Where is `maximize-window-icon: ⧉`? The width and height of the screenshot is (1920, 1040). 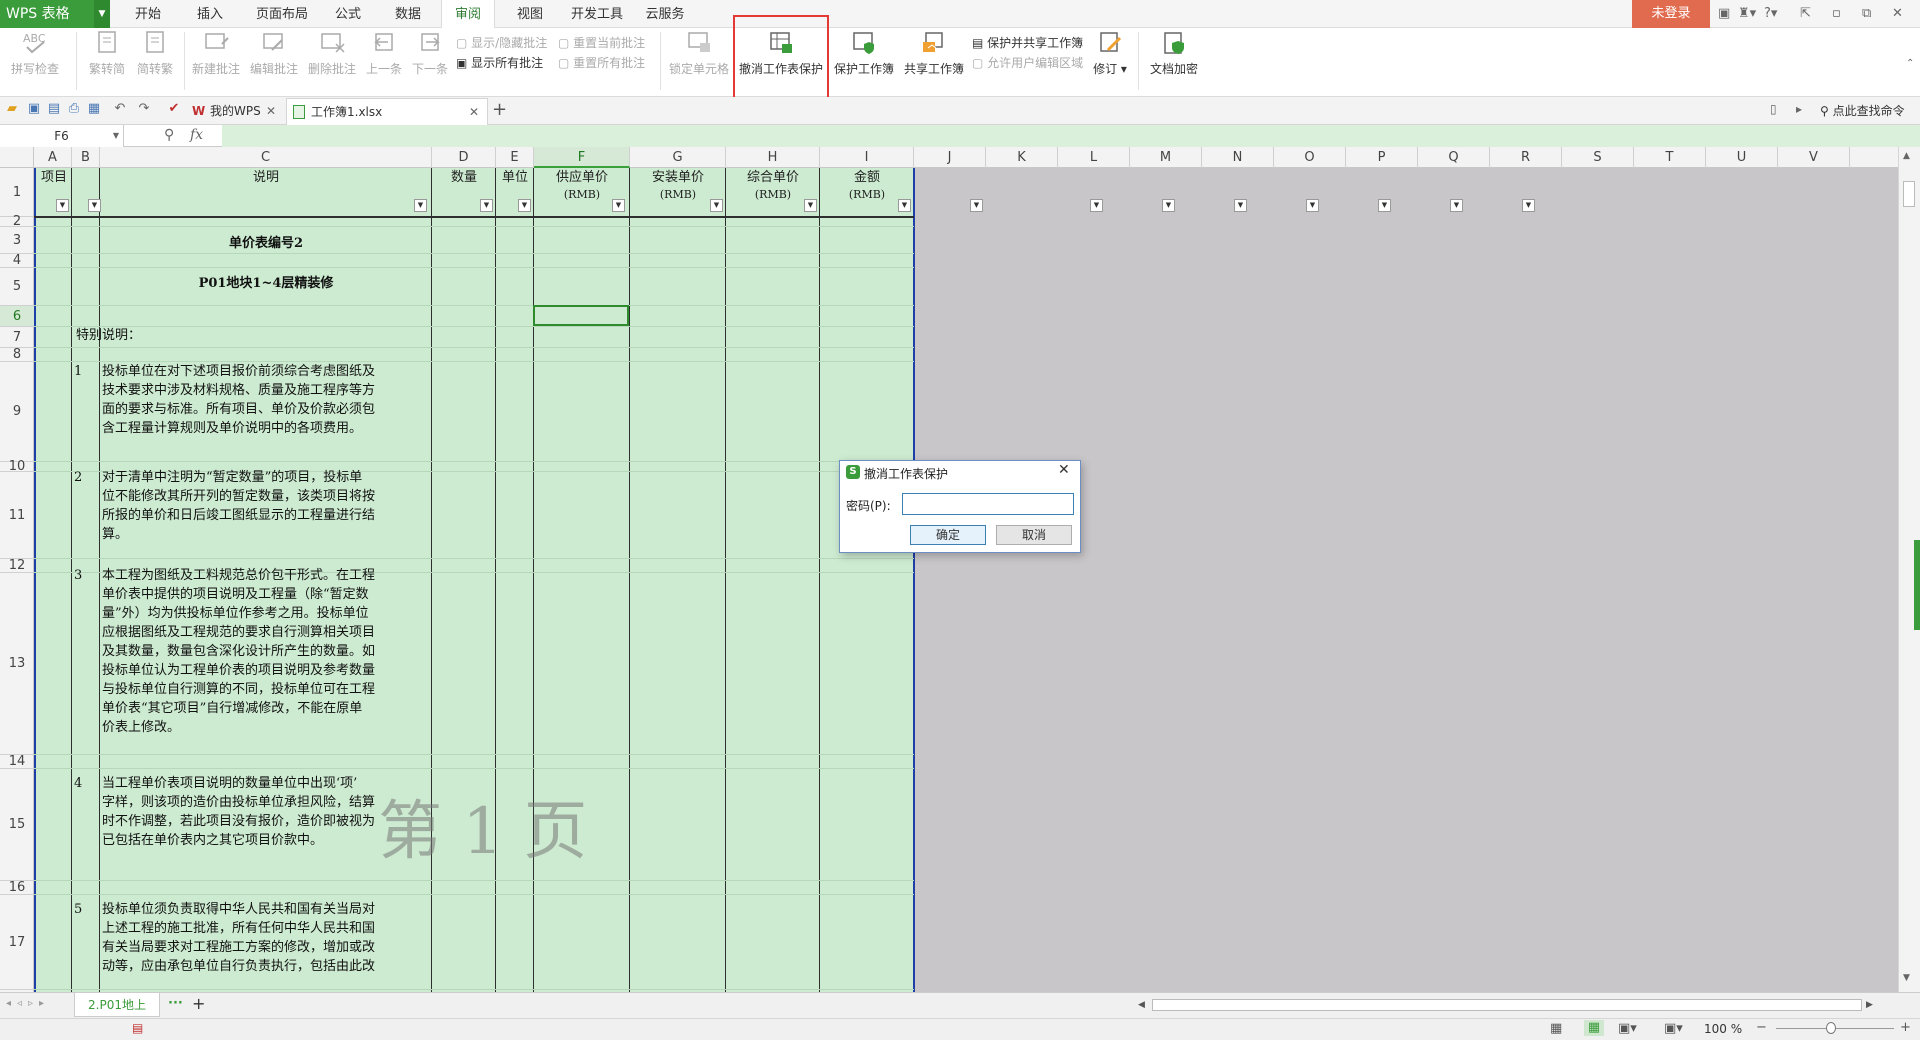
maximize-window-icon: ⧉ is located at coordinates (1866, 14).